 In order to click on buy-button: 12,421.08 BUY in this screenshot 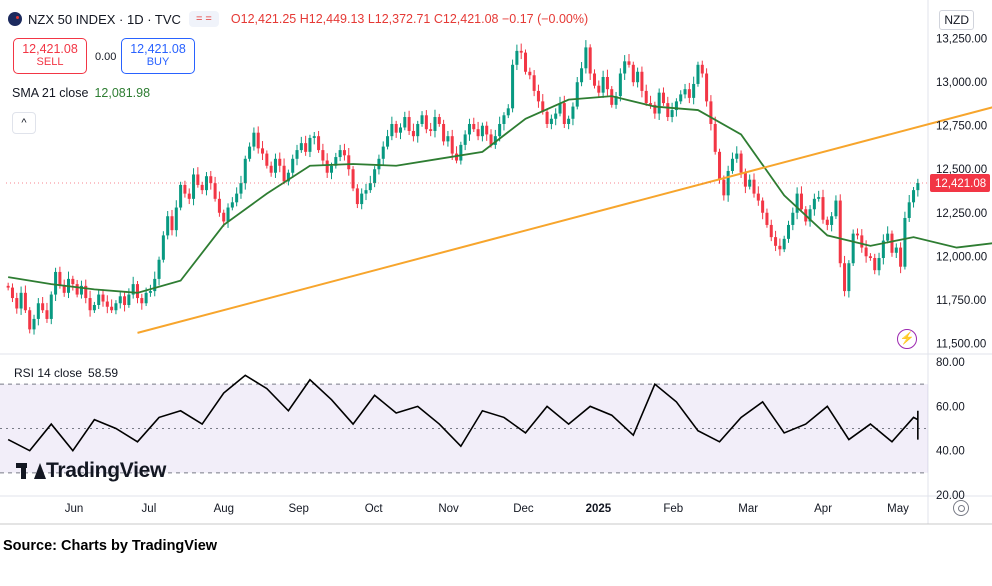, I will do `click(158, 56)`.